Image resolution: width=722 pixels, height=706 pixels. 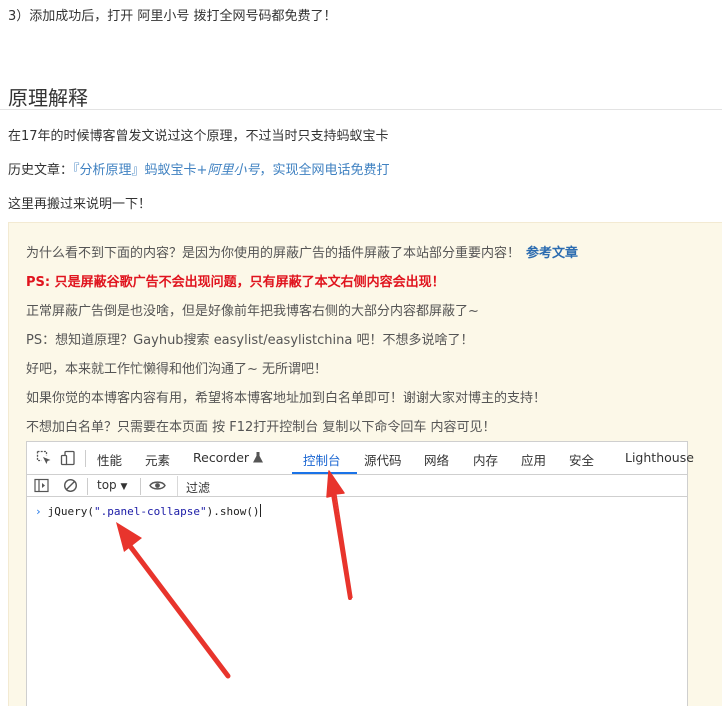 What do you see at coordinates (41, 485) in the screenshot?
I see `sidebar-toggle-icon` at bounding box center [41, 485].